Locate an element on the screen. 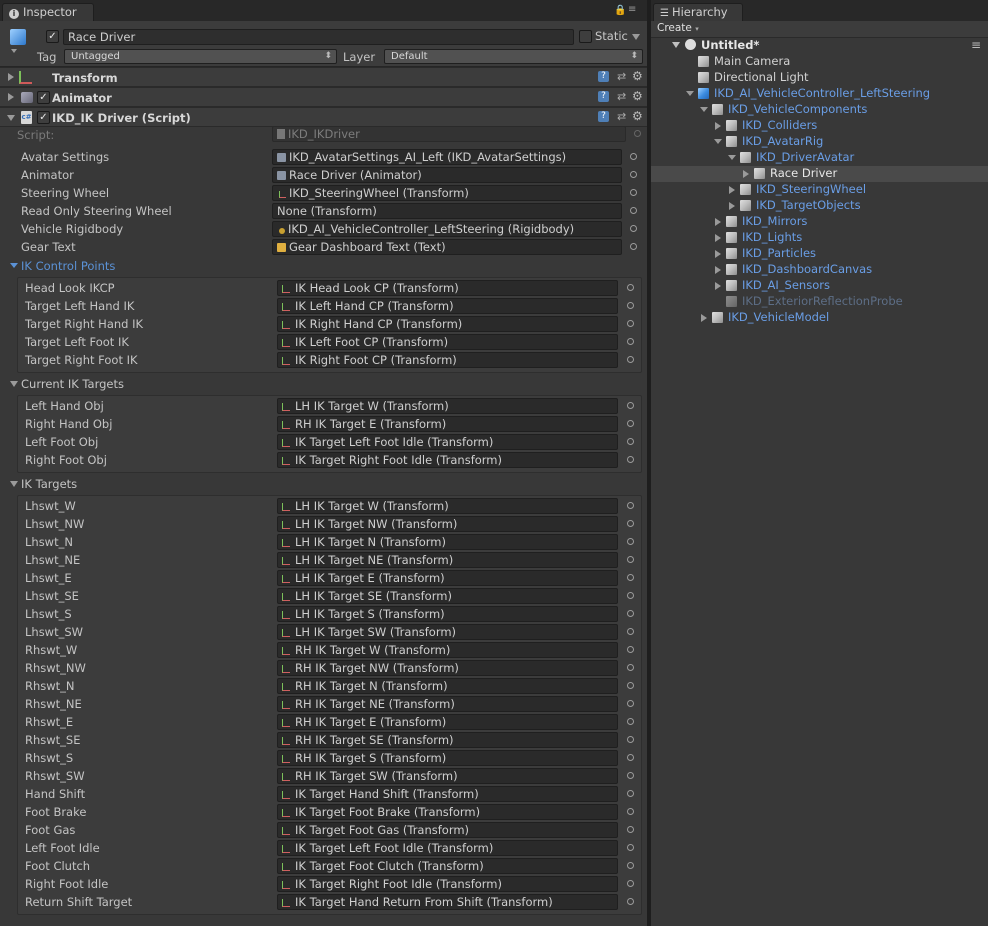 Image resolution: width=988 pixels, height=926 pixels. object-name-input: Race Driver is located at coordinates (318, 37).